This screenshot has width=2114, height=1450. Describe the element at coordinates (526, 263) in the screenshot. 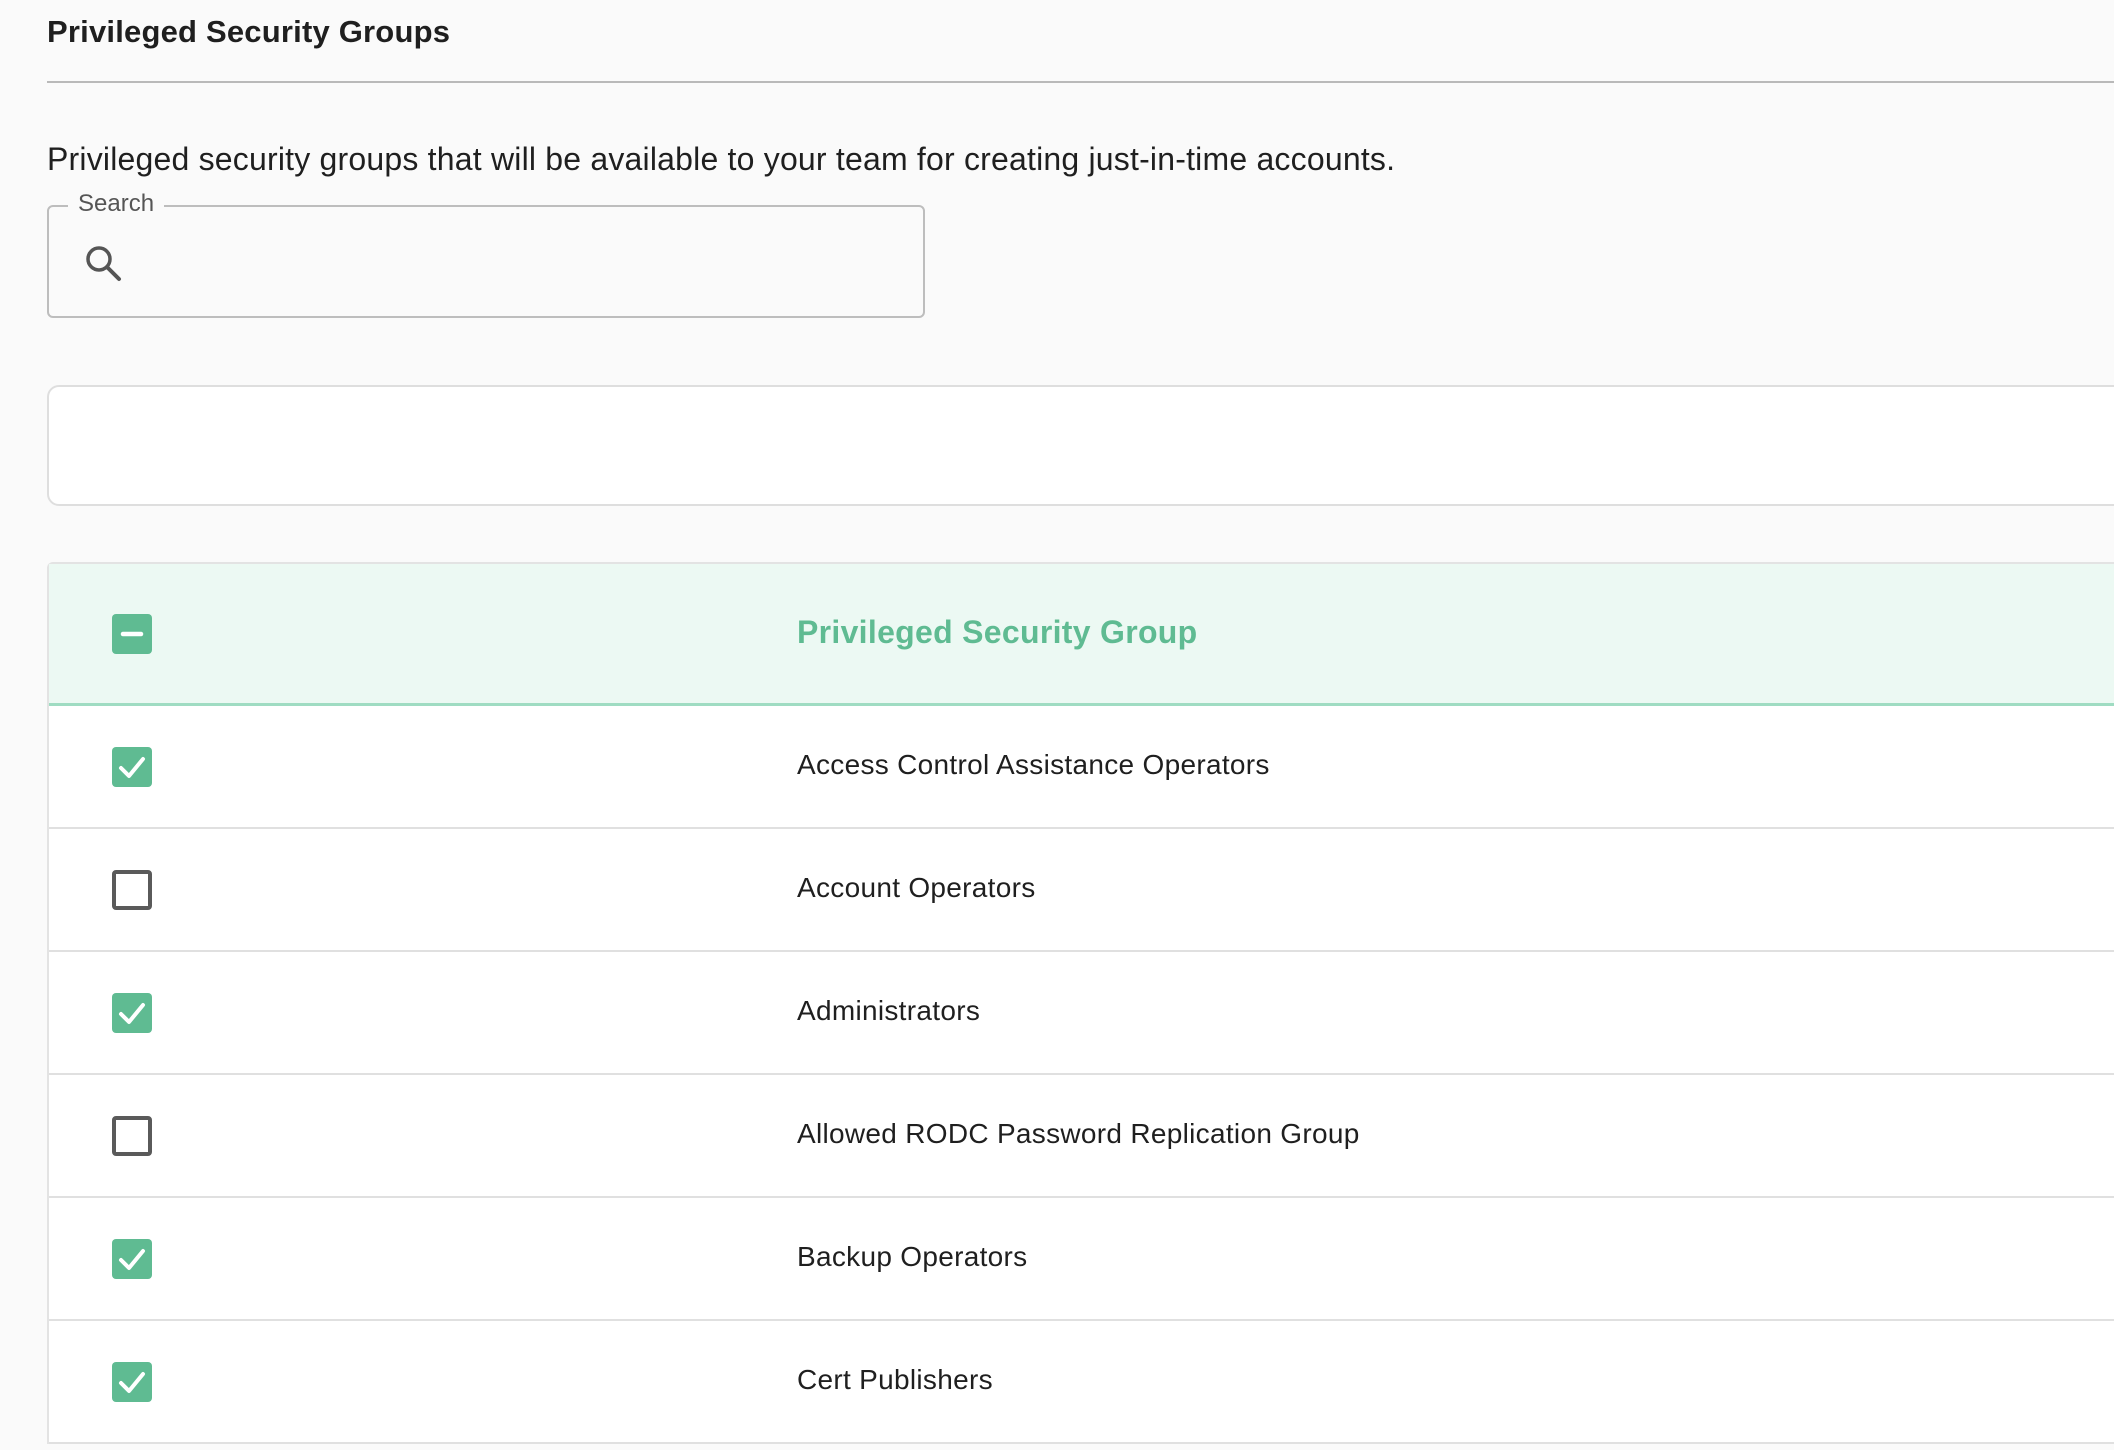

I see `search-input` at that location.